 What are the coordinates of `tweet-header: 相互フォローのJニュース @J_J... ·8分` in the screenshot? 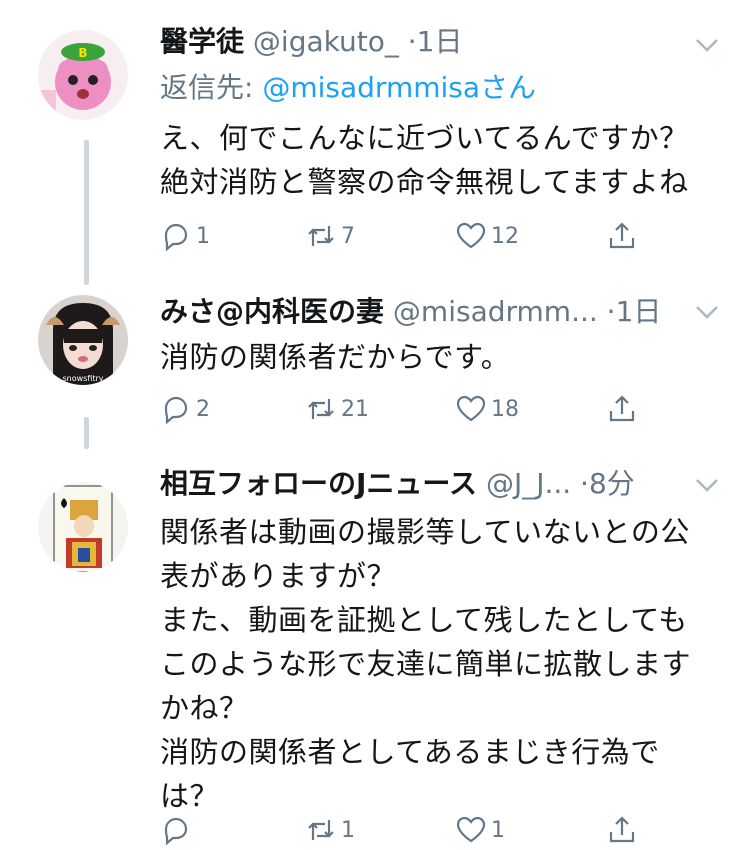 It's located at (397, 484).